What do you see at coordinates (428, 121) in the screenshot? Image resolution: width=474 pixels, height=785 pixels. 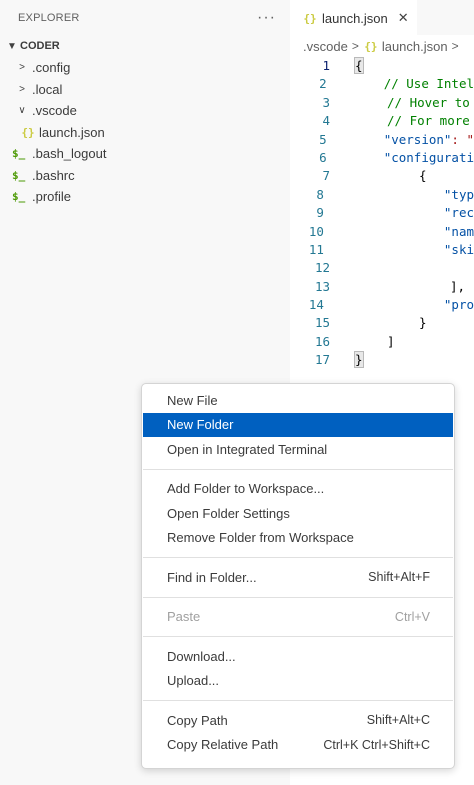 I see `code-text: // For more` at bounding box center [428, 121].